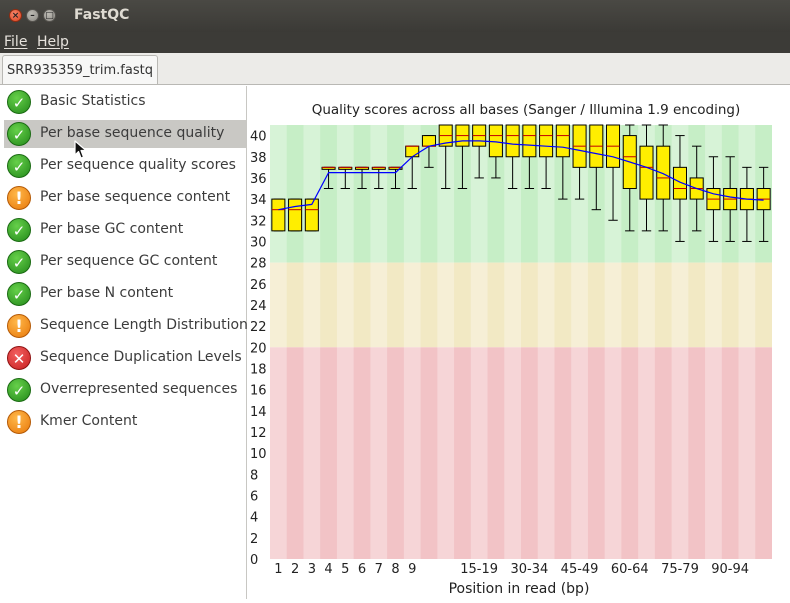  Describe the element at coordinates (53, 42) in the screenshot. I see `menu-help: Help` at that location.